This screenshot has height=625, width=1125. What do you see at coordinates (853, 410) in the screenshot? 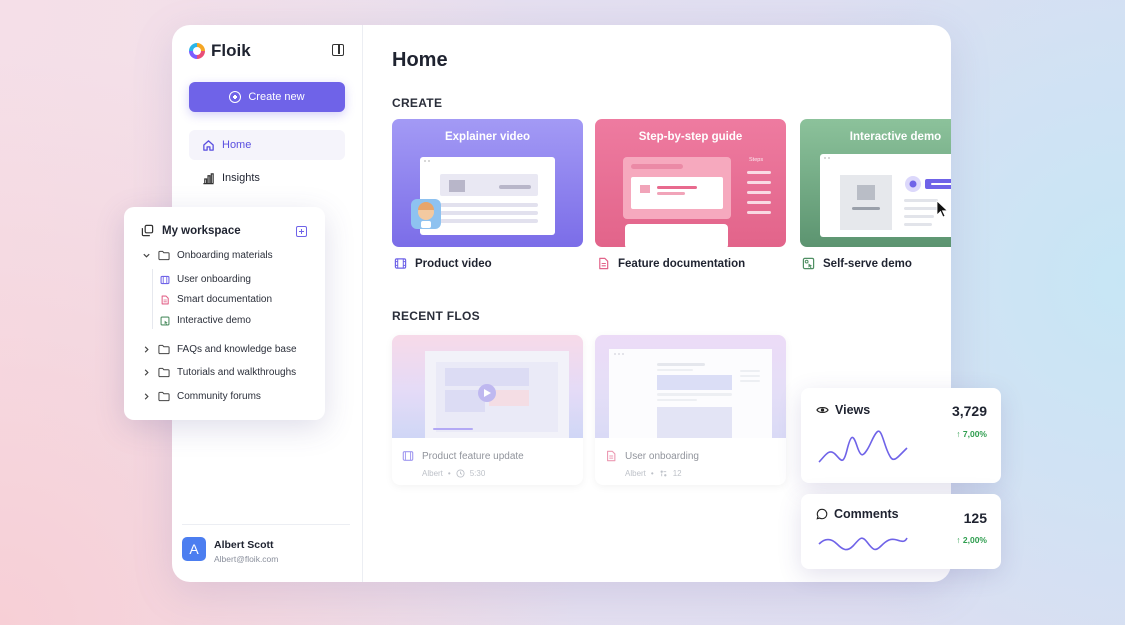
I see `views-label-text: Views` at bounding box center [853, 410].